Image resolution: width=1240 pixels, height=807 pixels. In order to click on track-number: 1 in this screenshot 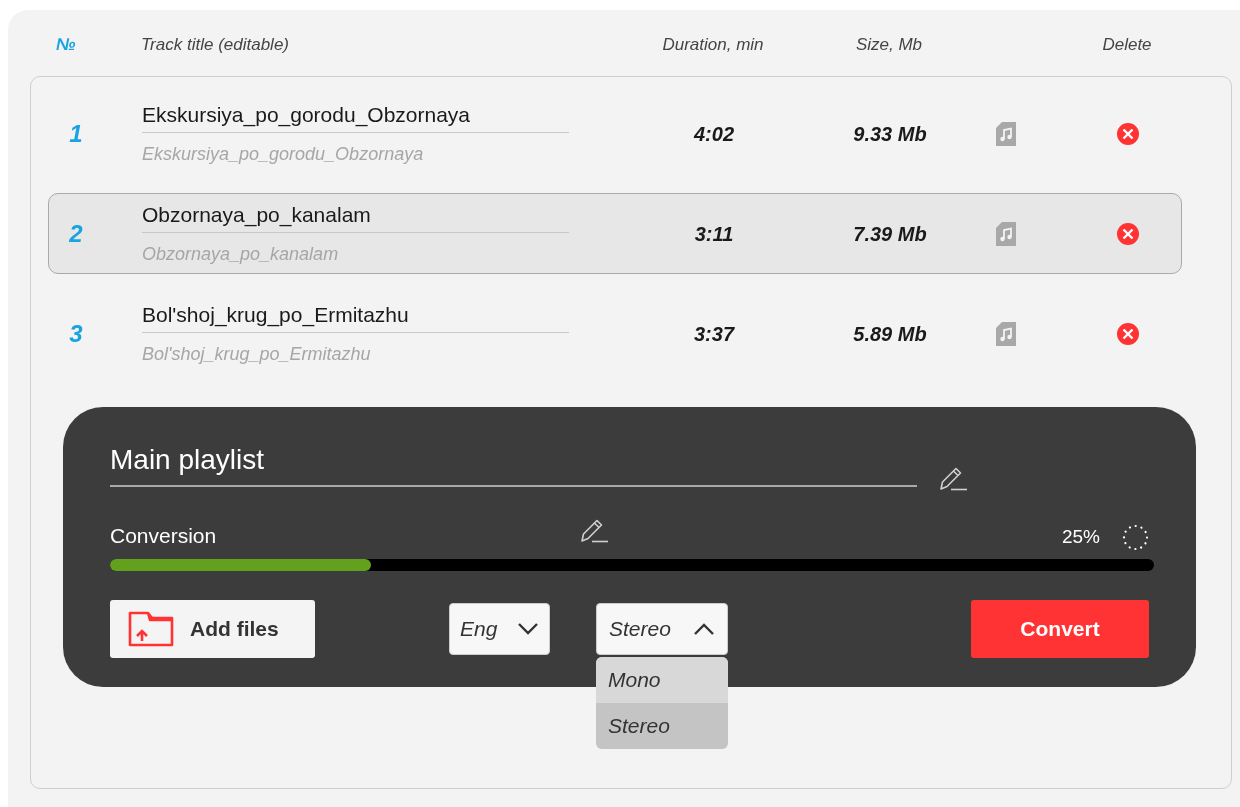, I will do `click(76, 133)`.